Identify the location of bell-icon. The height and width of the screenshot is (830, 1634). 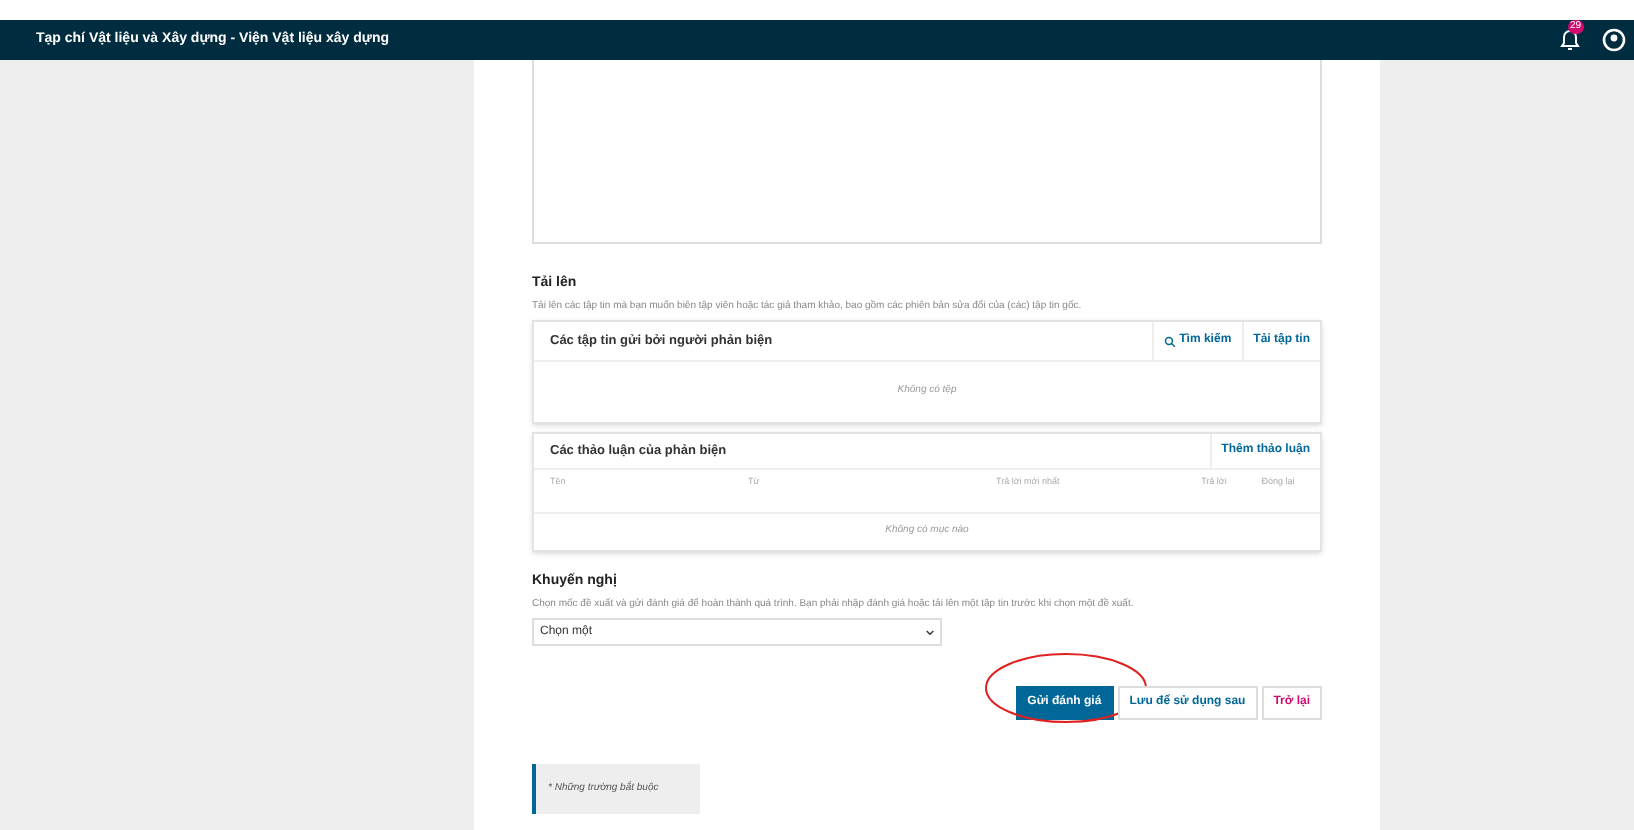
(1570, 40).